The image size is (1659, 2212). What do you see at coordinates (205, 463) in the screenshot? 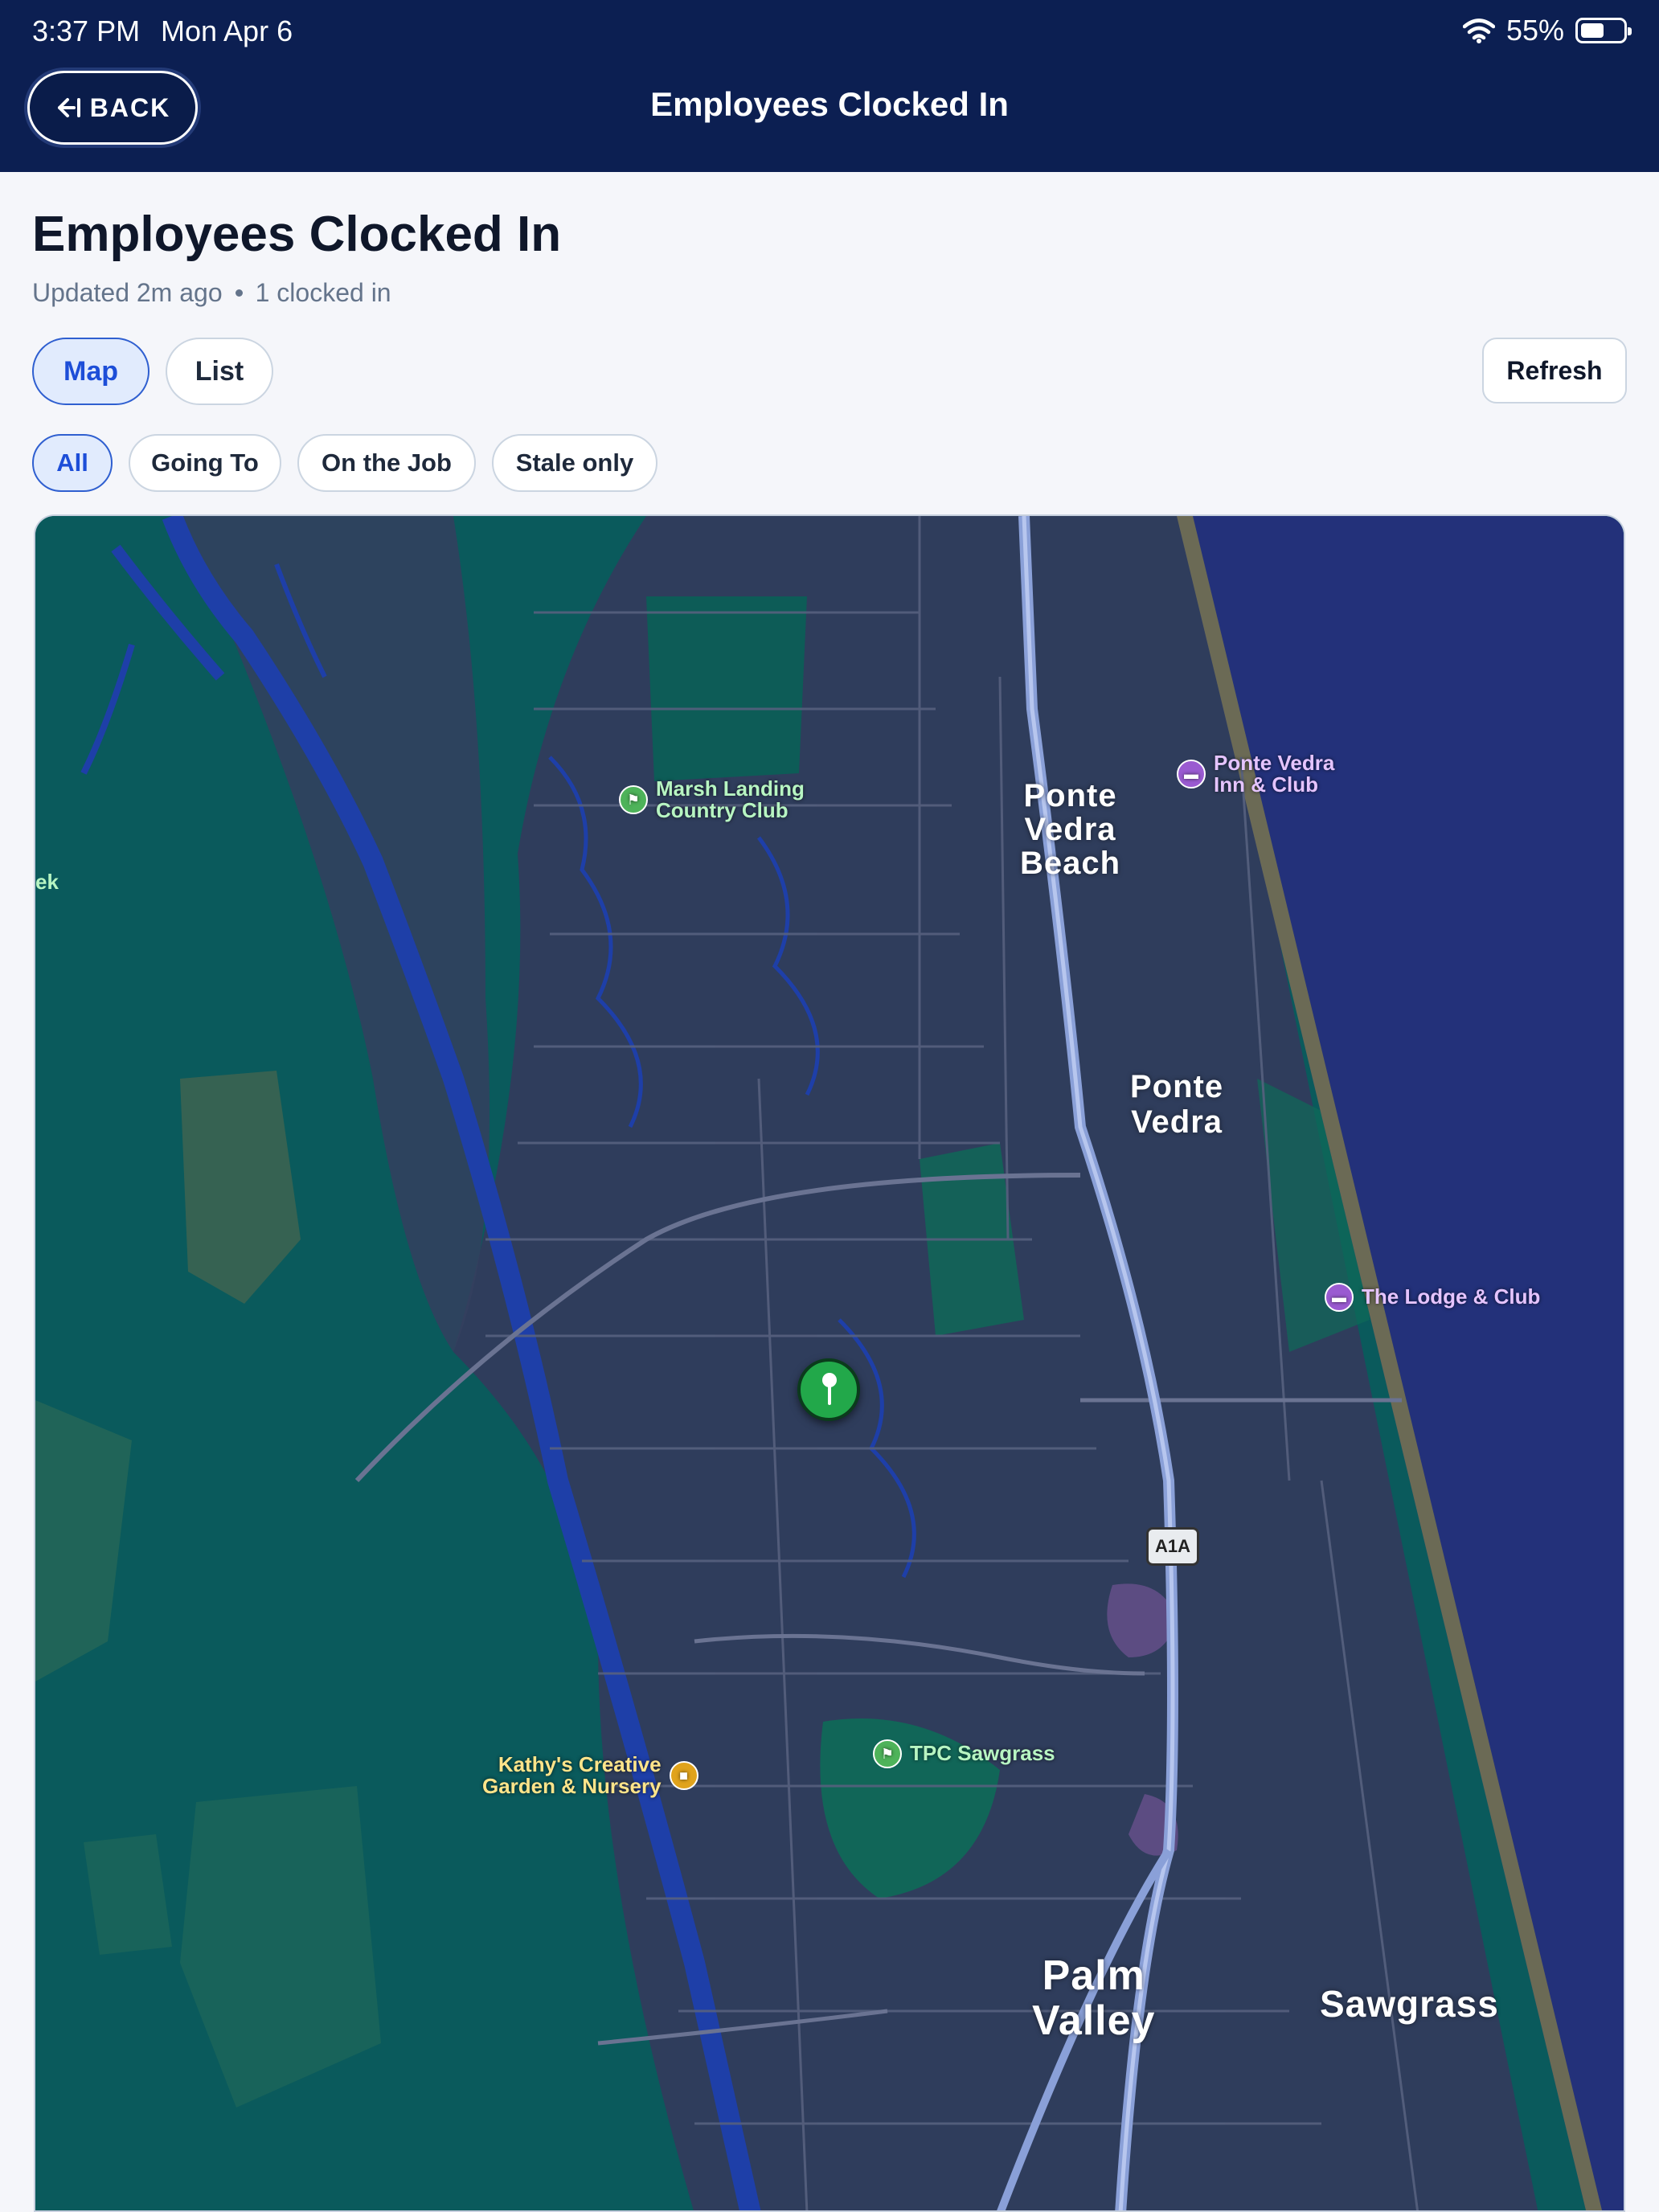
I see `filter-going-to: Going To` at bounding box center [205, 463].